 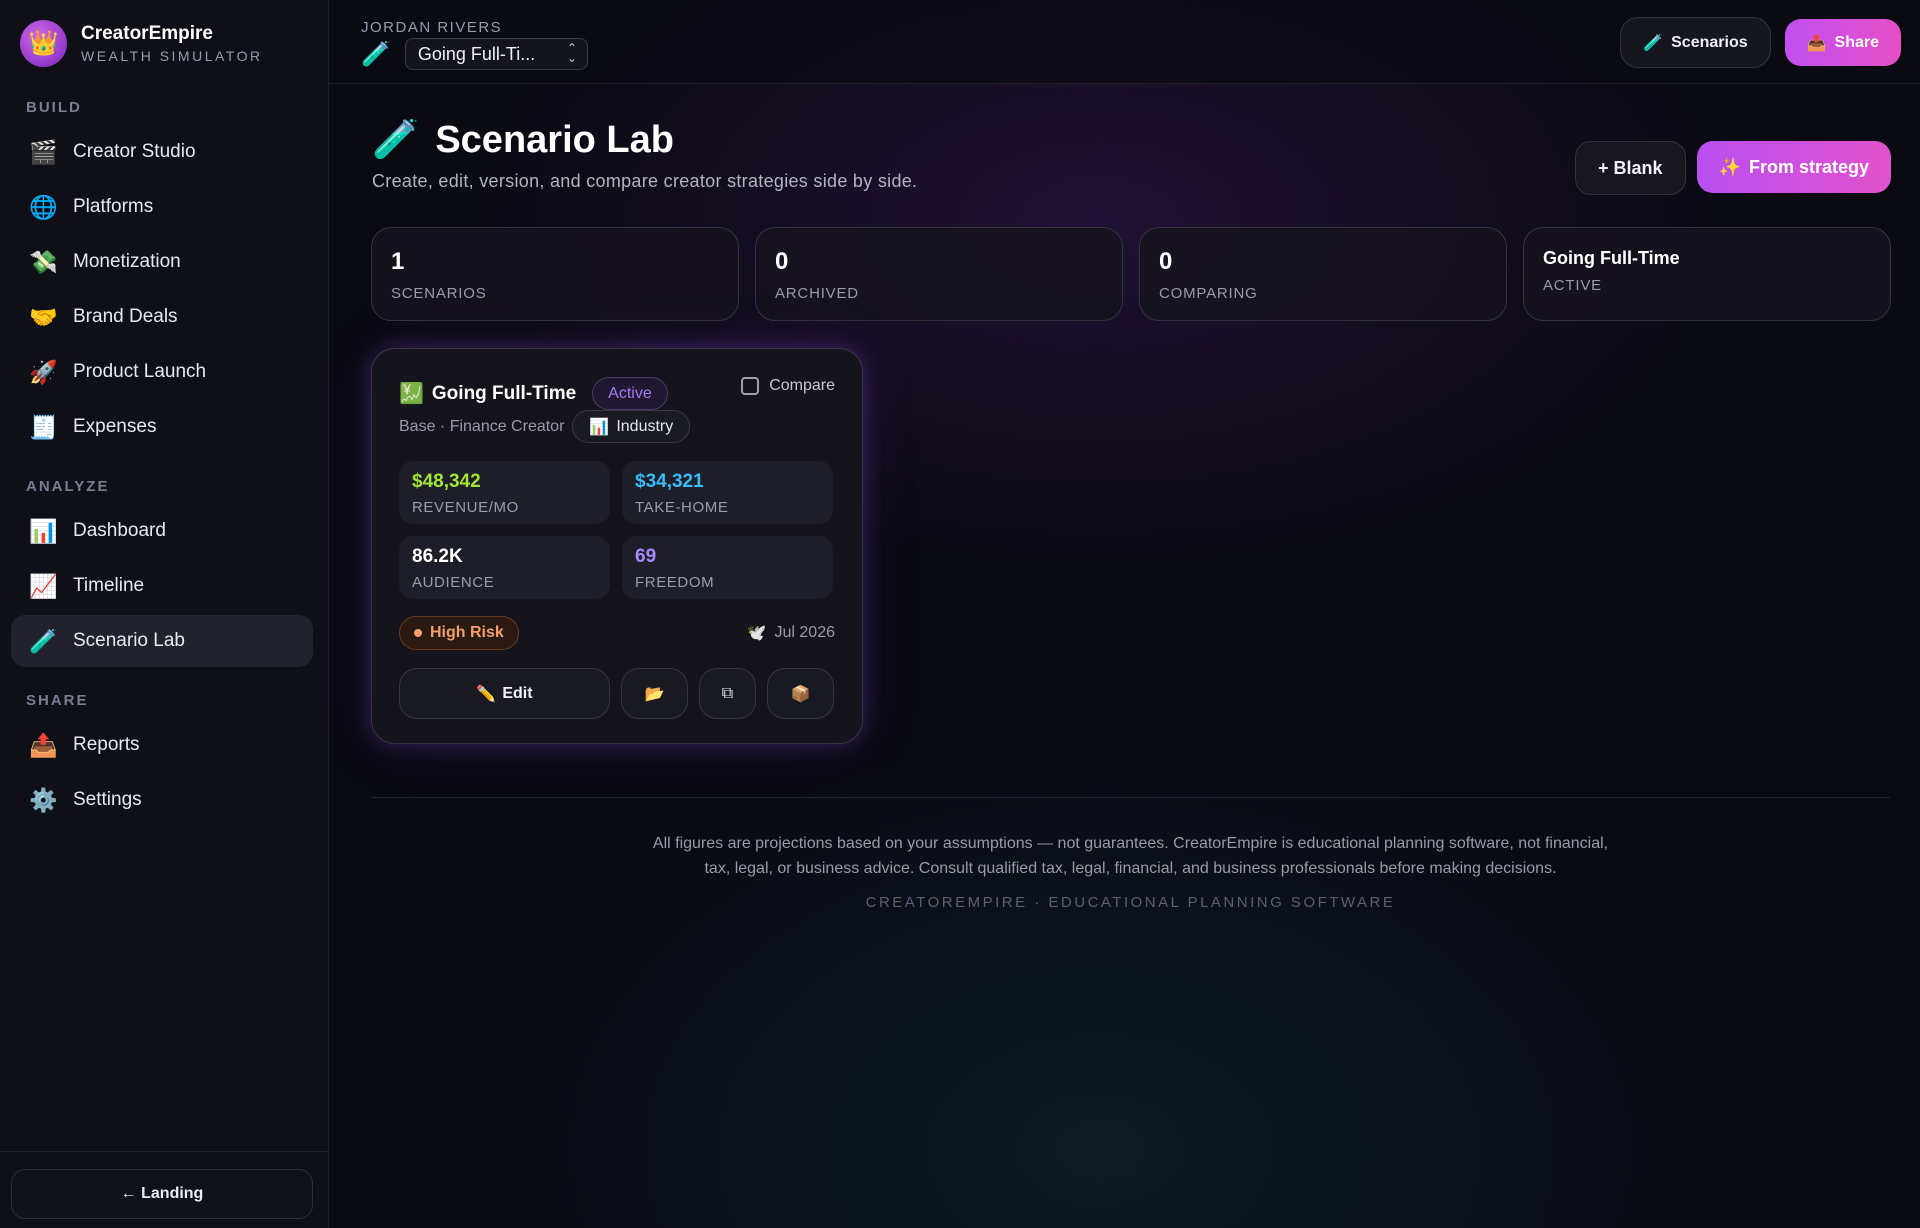 I want to click on sidebar-item-reports: 📤 Reports, so click(x=162, y=745).